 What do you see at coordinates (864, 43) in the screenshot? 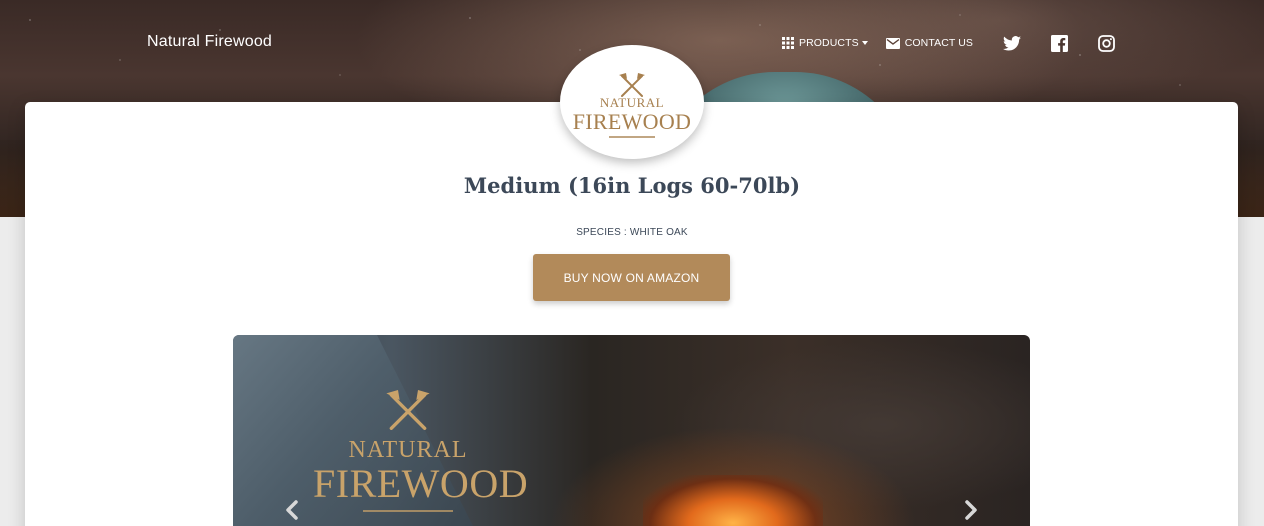
I see `caret-down-icon` at bounding box center [864, 43].